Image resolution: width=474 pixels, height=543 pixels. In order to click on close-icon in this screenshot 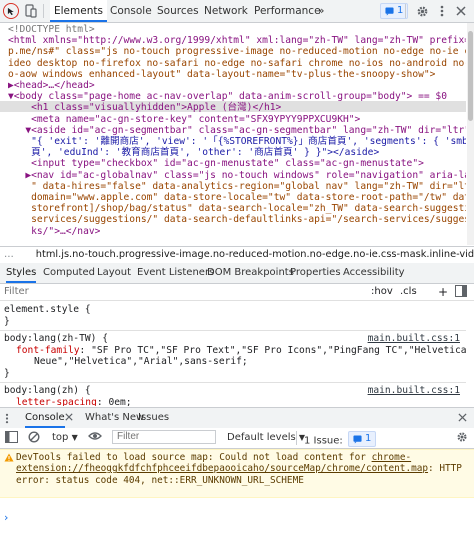, I will do `click(461, 11)`.